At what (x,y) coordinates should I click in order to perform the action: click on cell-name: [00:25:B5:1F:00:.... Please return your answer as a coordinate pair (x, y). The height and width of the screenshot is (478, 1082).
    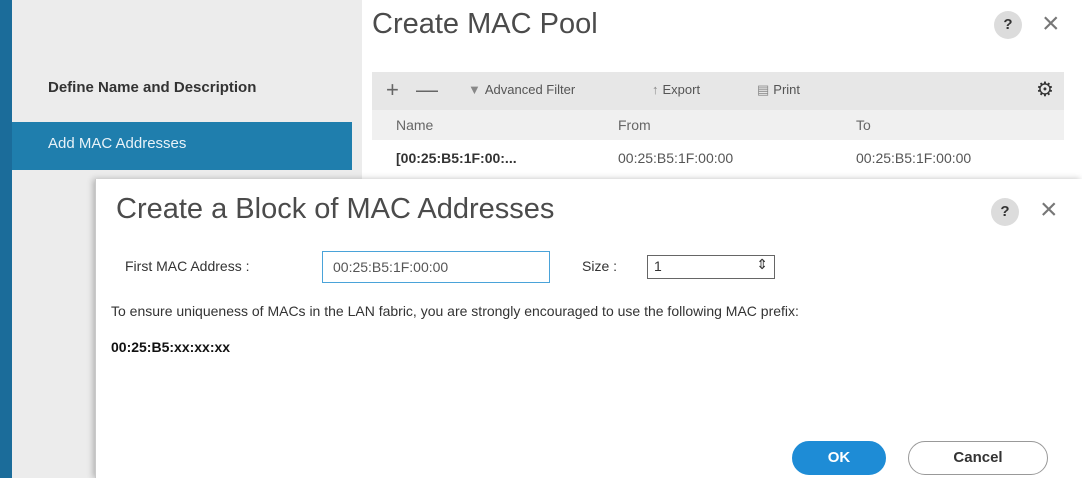
    Looking at the image, I should click on (456, 158).